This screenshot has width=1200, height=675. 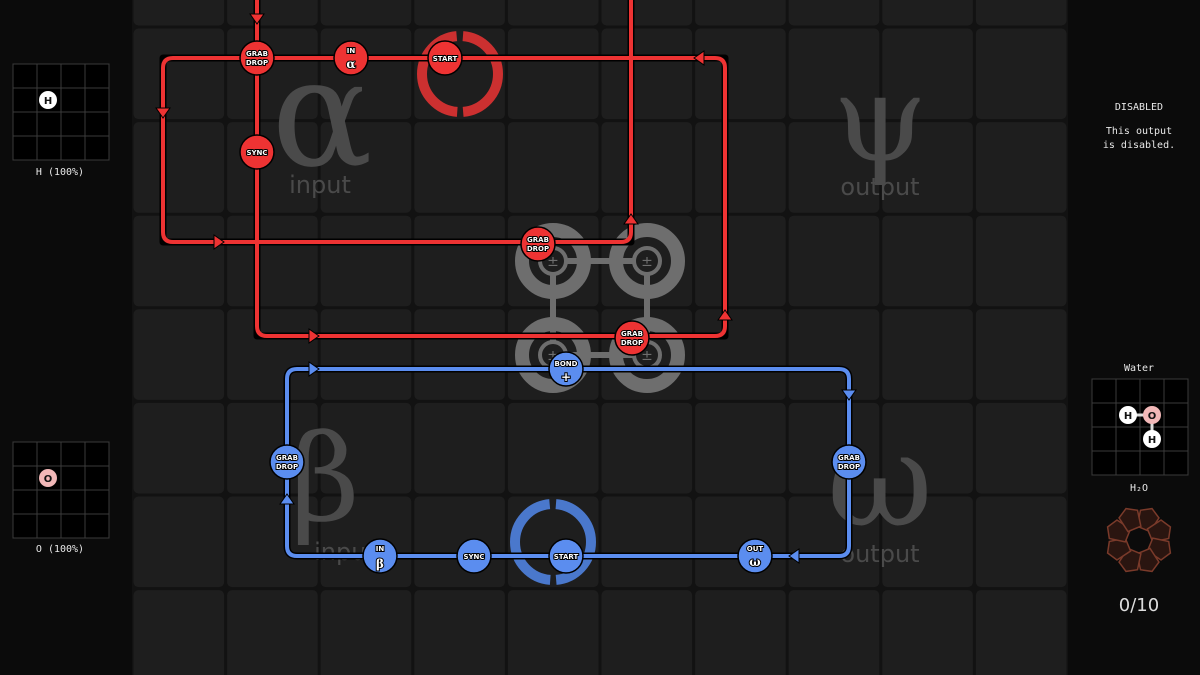 I want to click on region-psi: ψ output, so click(x=880, y=125).